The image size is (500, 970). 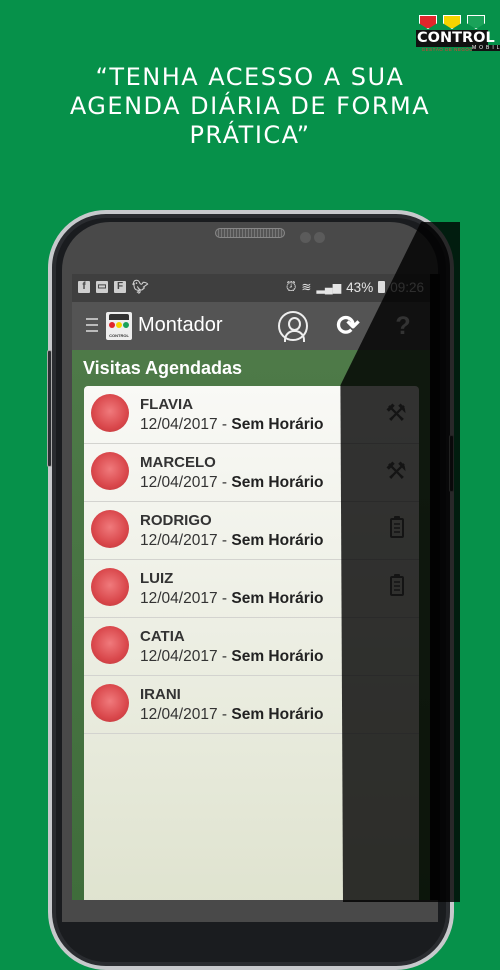 I want to click on battery-percent: 43%, so click(x=360, y=287).